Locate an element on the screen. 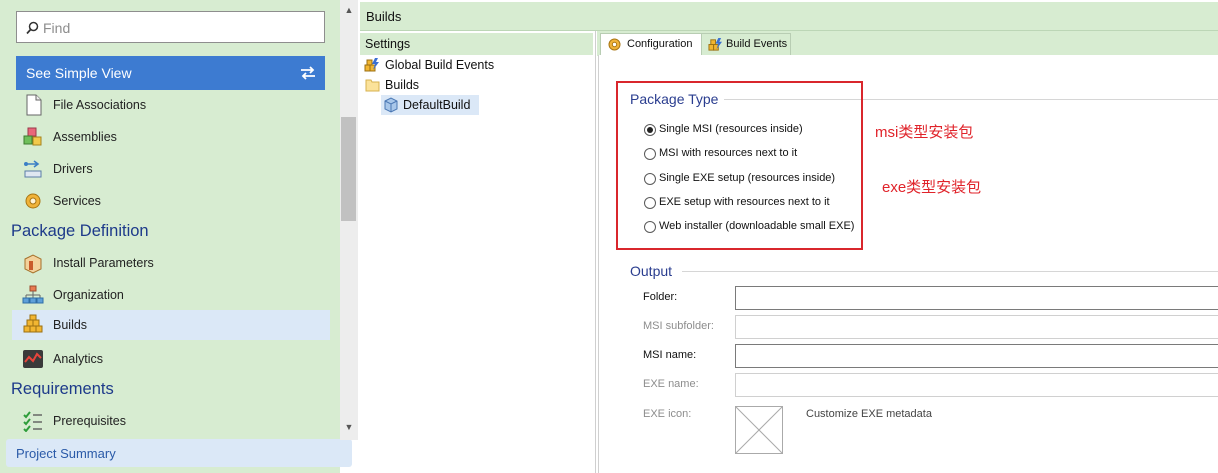  search-input: Find is located at coordinates (170, 27).